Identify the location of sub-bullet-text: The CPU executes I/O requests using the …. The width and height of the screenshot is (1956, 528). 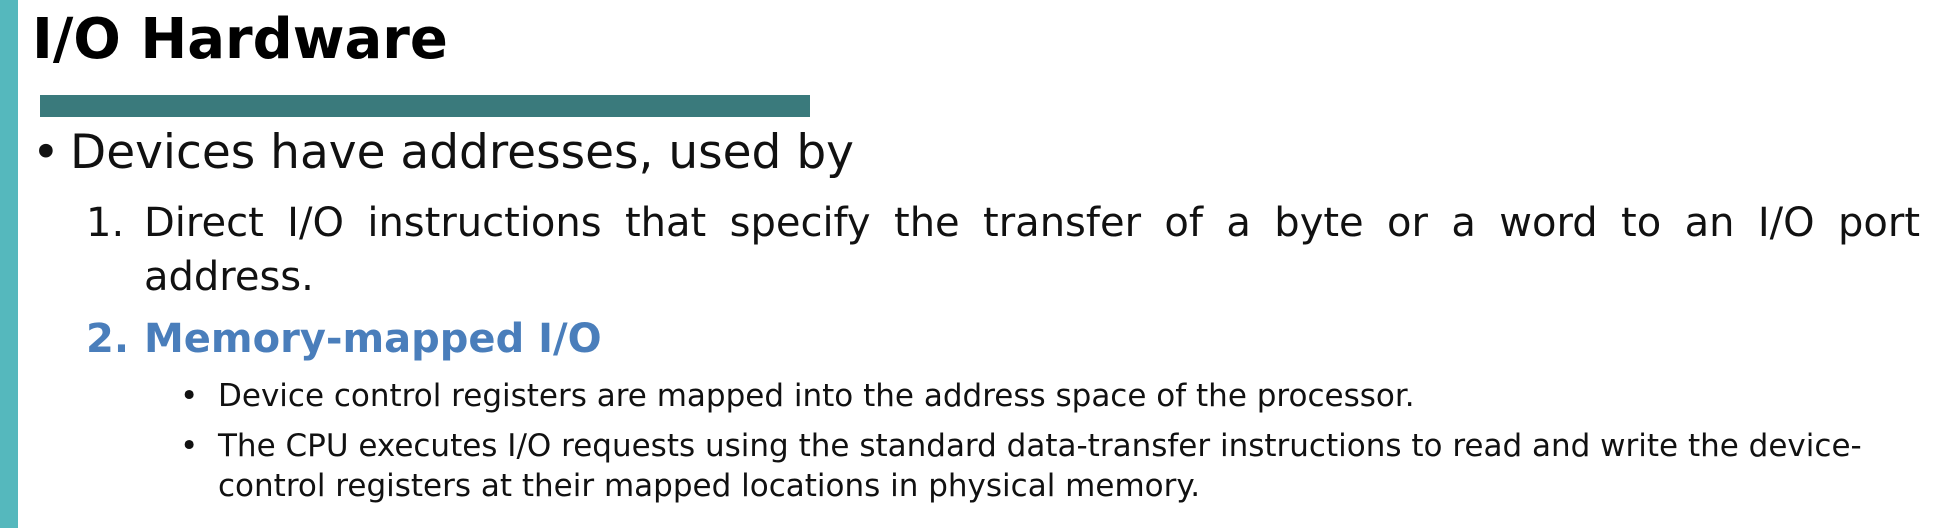
(1040, 466).